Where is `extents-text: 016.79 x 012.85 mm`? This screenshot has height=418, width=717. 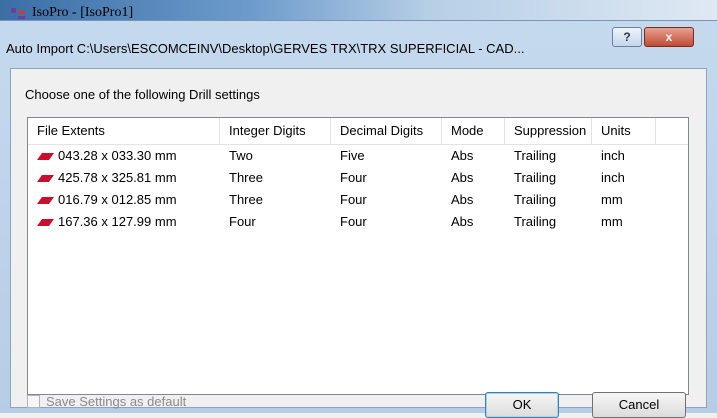 extents-text: 016.79 x 012.85 mm is located at coordinates (117, 199).